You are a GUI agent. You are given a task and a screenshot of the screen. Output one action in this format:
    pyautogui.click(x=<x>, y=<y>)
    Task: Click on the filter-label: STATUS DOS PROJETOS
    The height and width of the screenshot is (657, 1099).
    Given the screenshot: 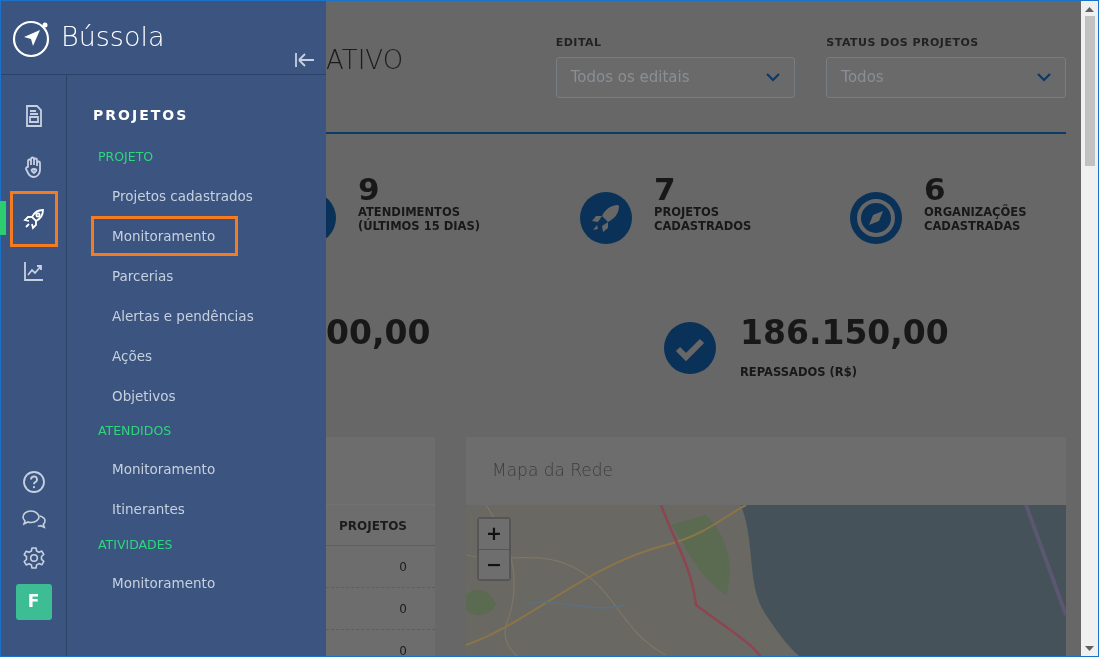 What is the action you would take?
    pyautogui.click(x=903, y=43)
    